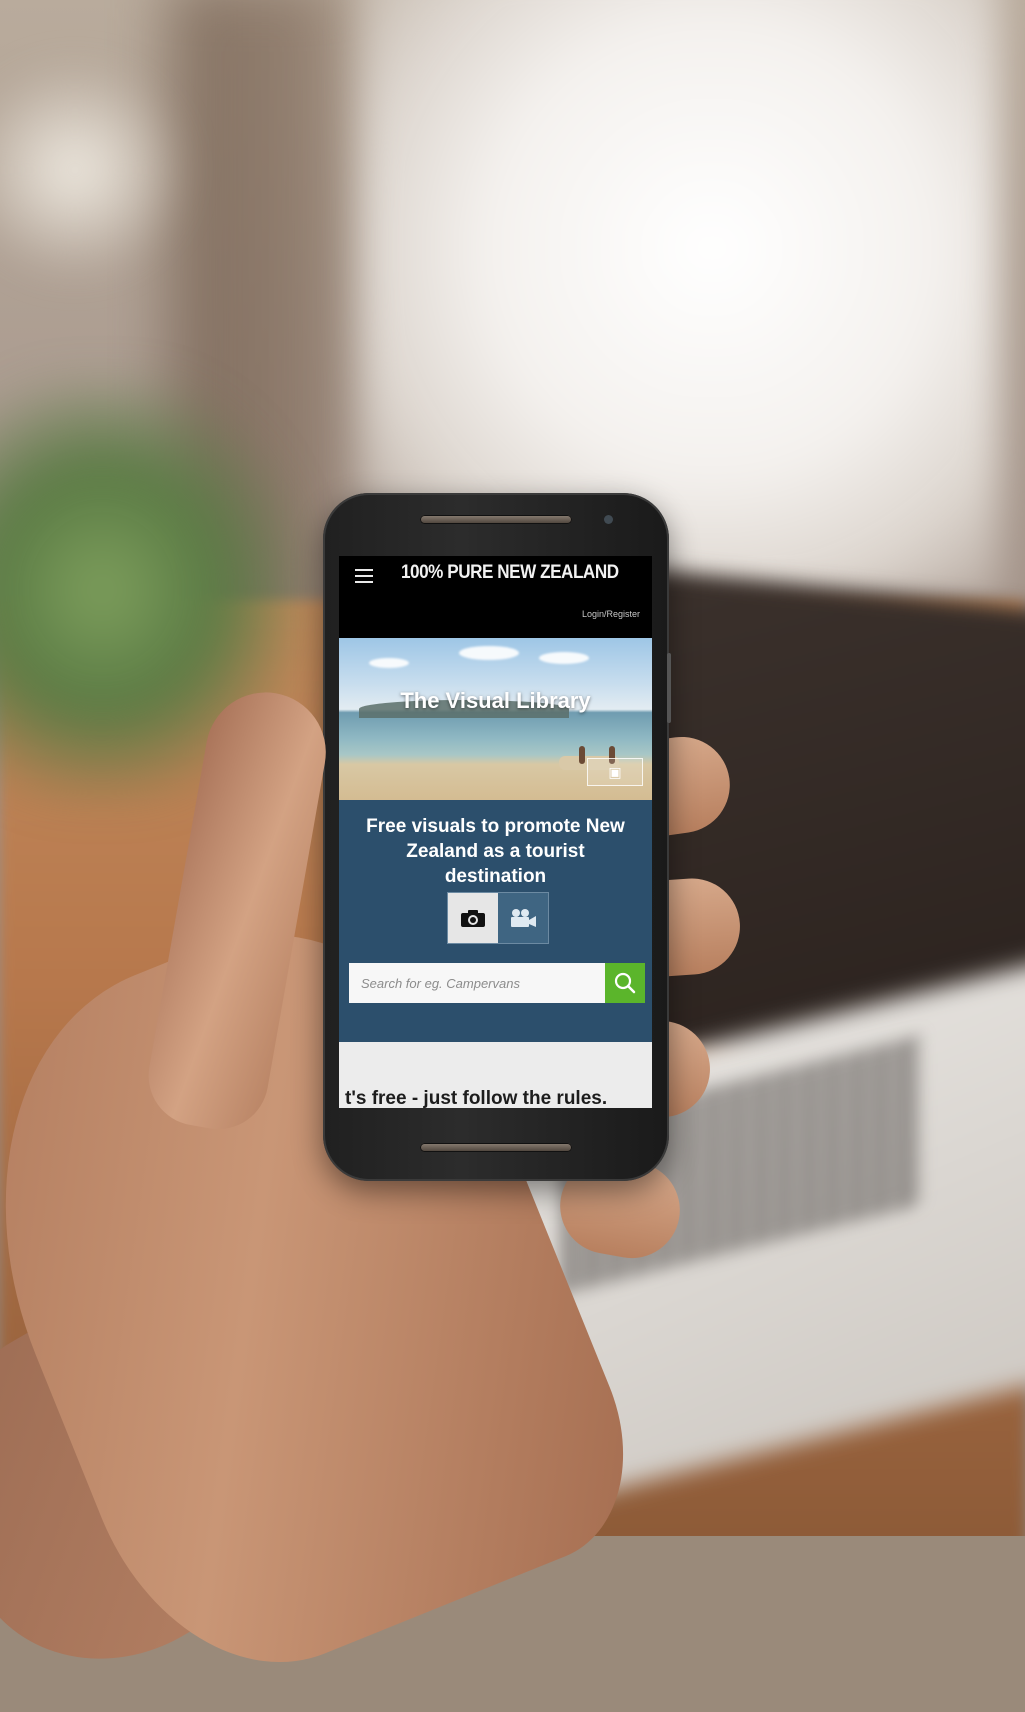 This screenshot has height=1712, width=1025. I want to click on background-flower, so click(95, 170).